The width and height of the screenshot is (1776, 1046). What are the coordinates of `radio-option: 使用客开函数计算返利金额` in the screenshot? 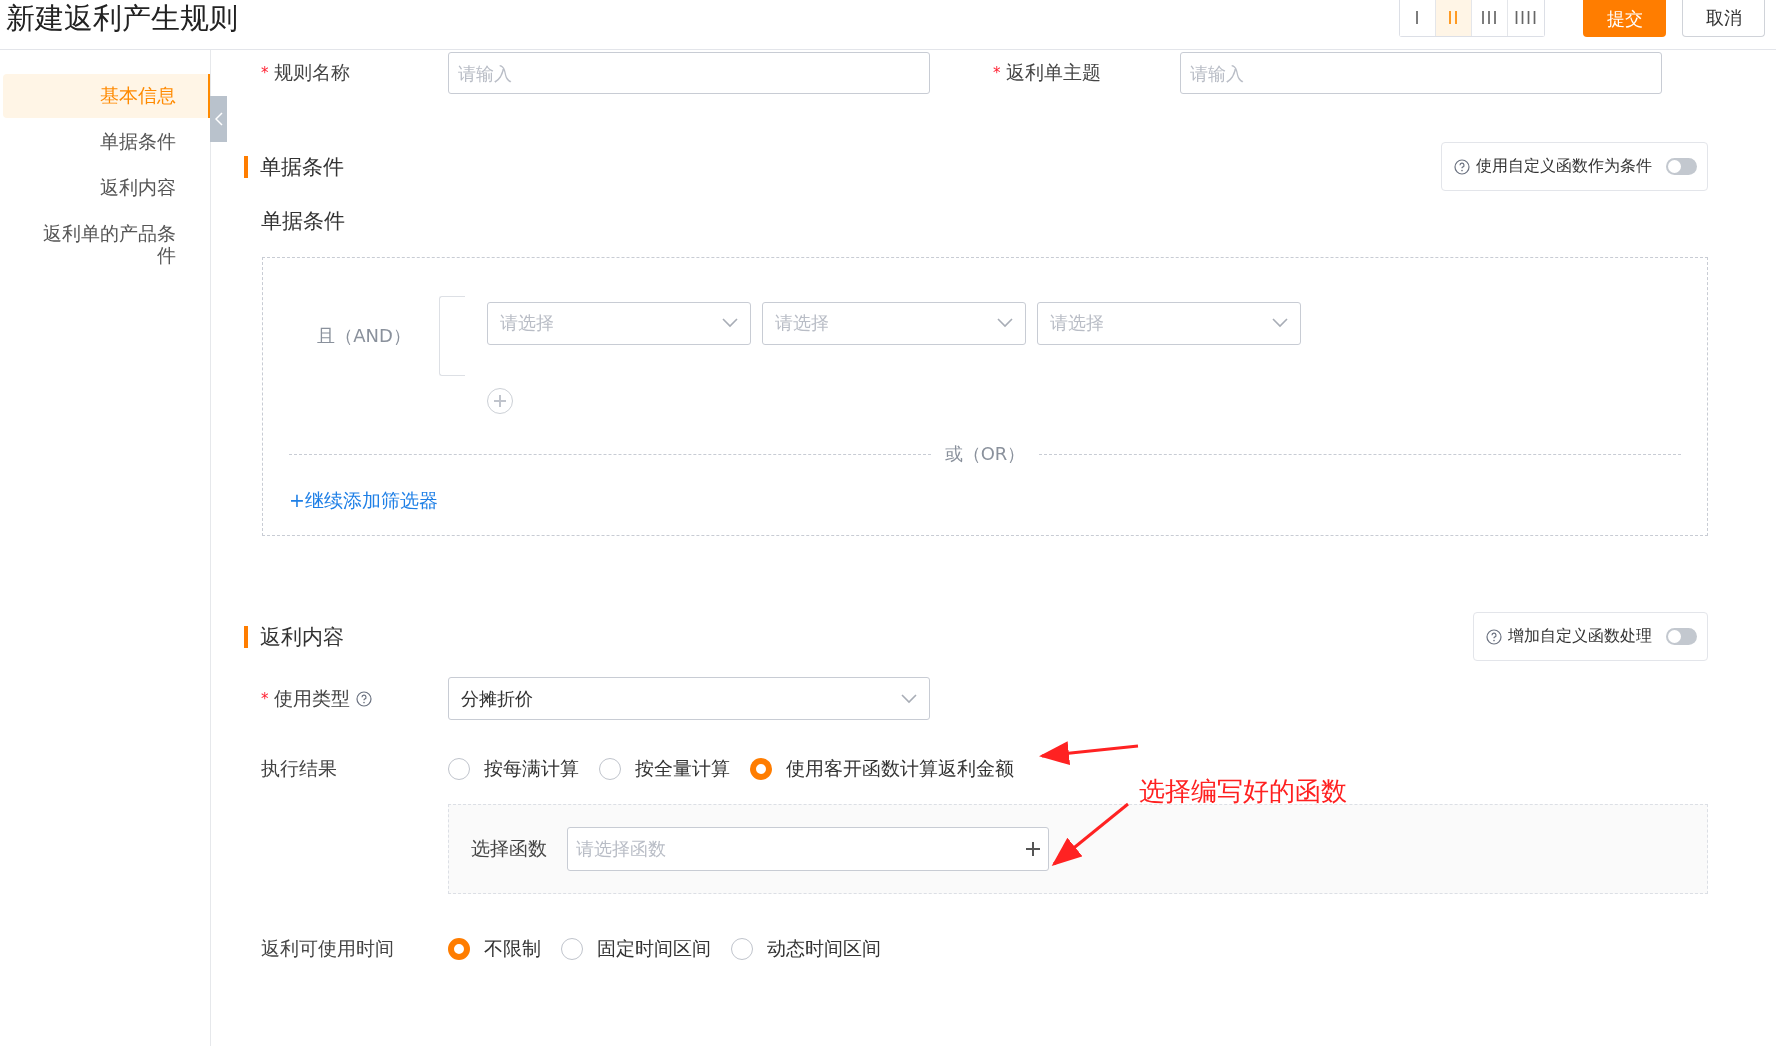 It's located at (882, 769).